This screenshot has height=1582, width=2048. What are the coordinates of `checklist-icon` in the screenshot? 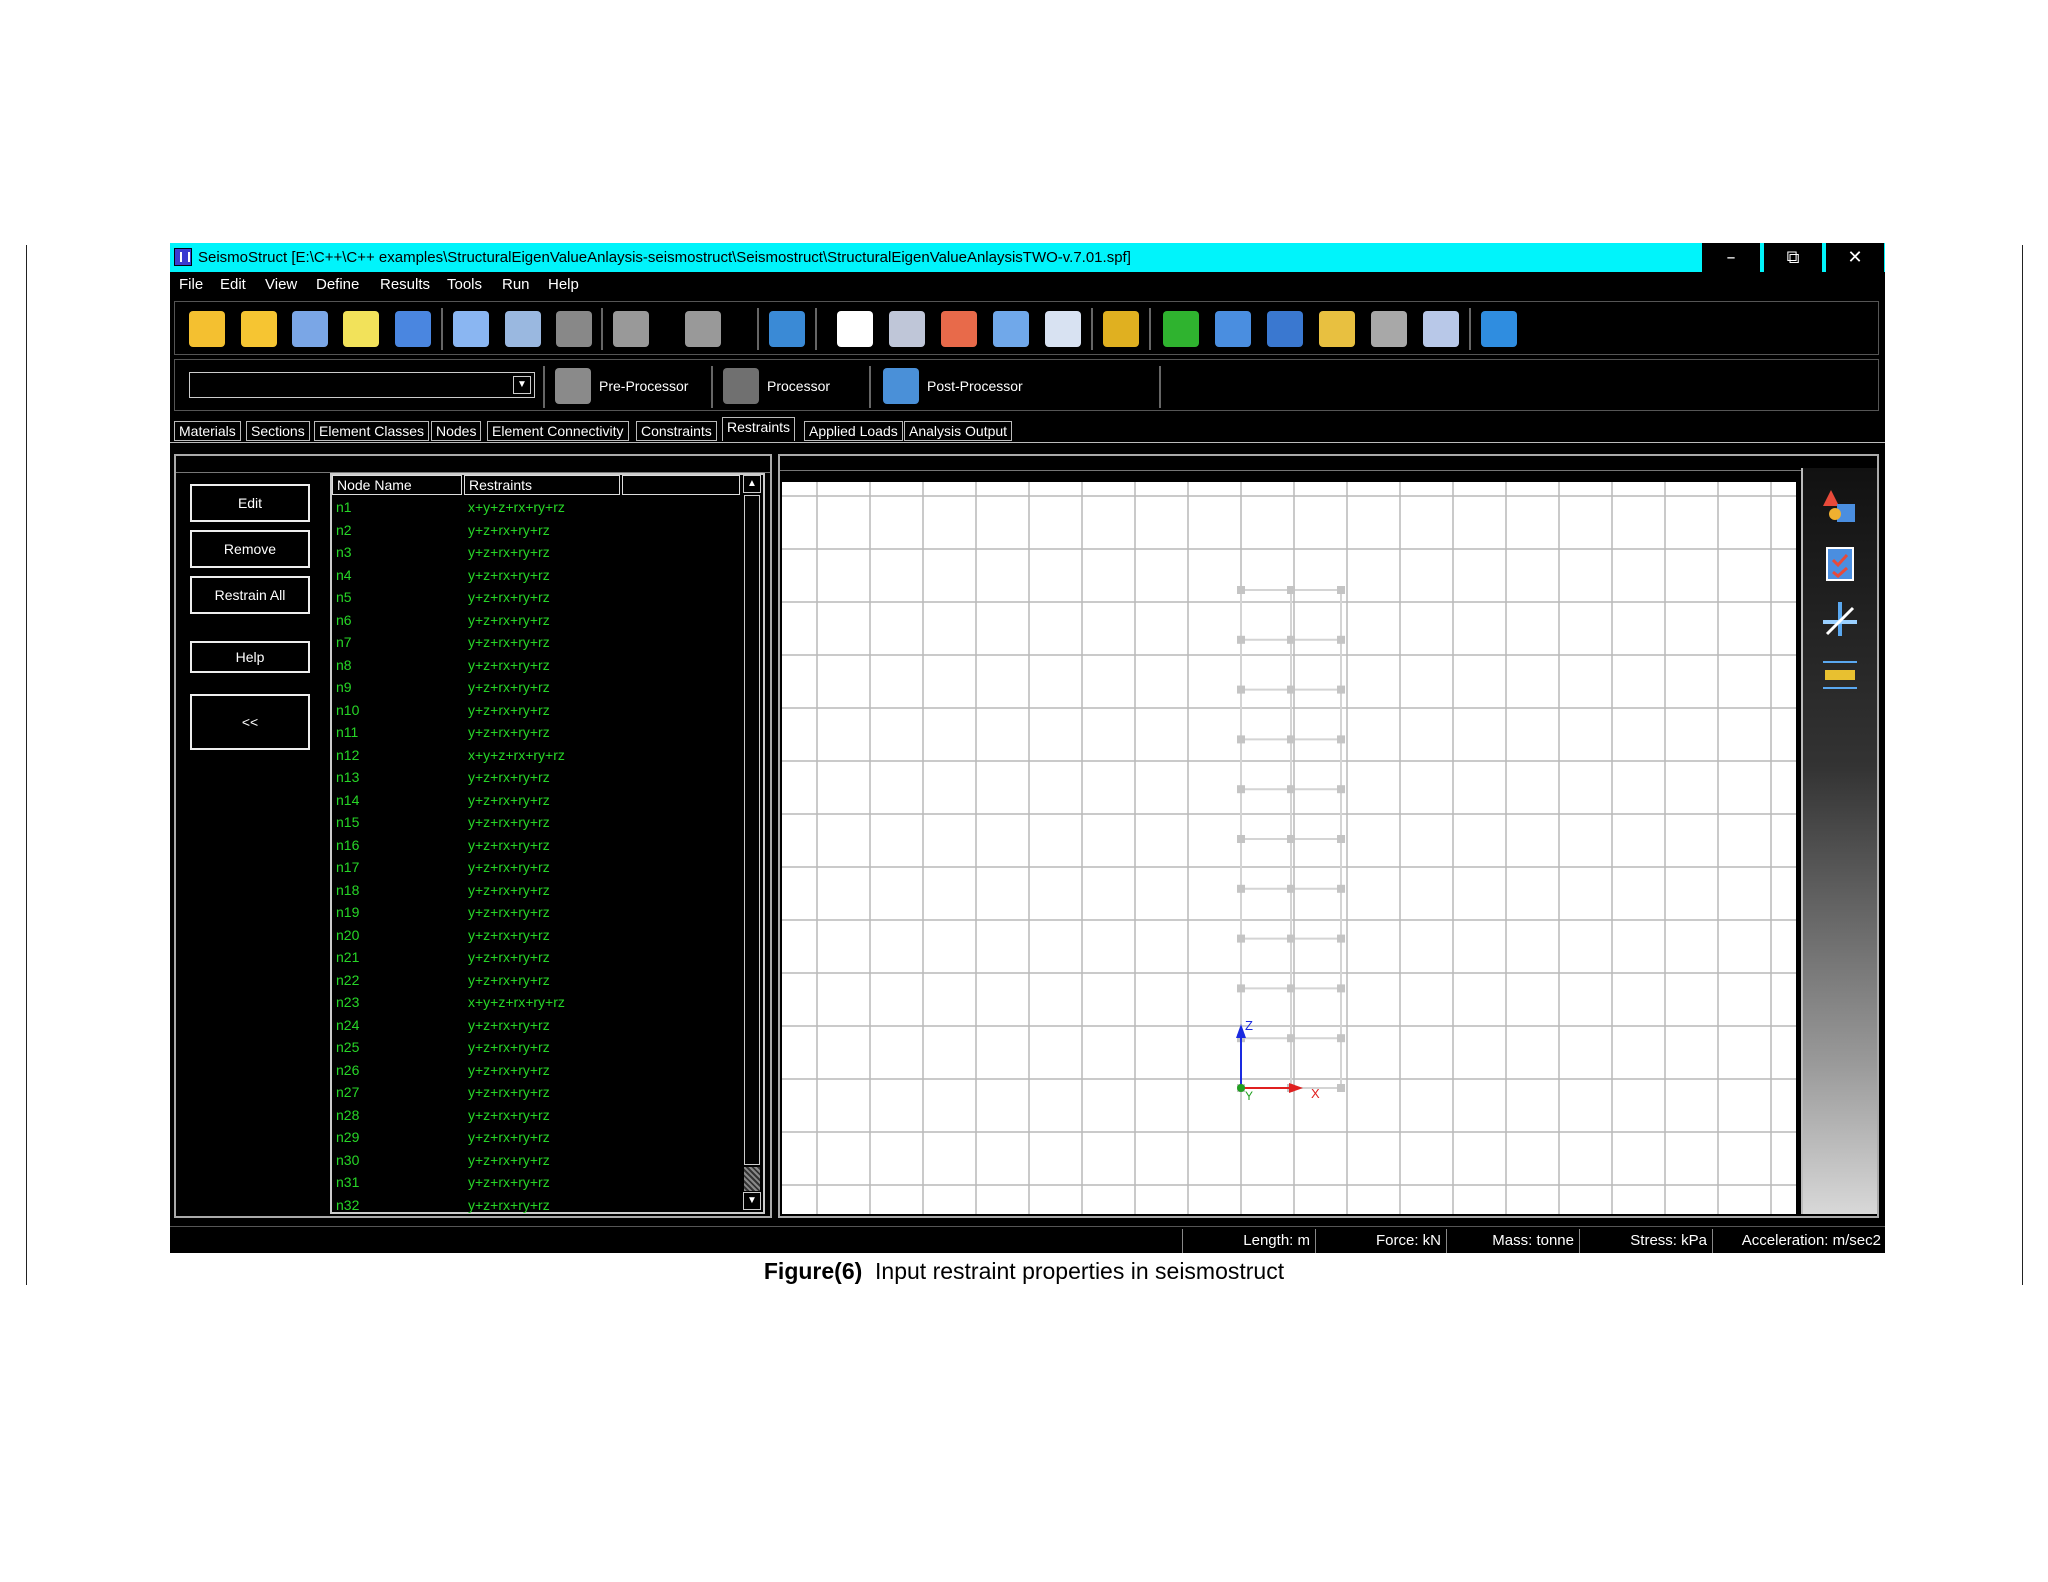 It's located at (1840, 563).